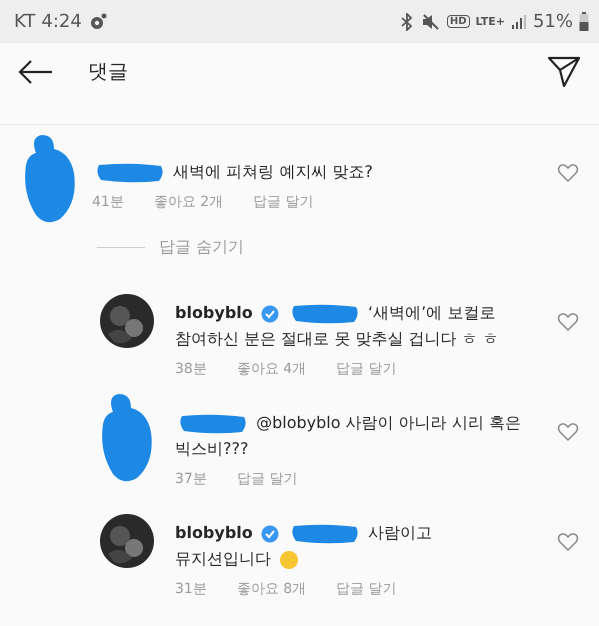 This screenshot has width=599, height=626. What do you see at coordinates (432, 312) in the screenshot?
I see `comment-text: ‘새벽에’에 보컬로` at bounding box center [432, 312].